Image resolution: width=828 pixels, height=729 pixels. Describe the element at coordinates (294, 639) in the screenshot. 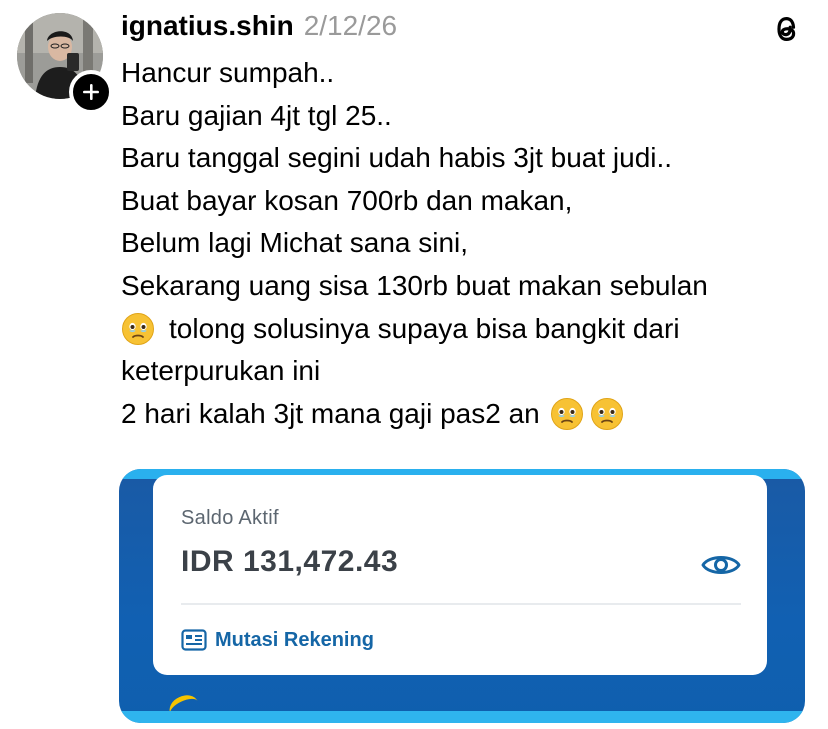

I see `mutasi-rekening-label: Mutasi Rekening` at that location.